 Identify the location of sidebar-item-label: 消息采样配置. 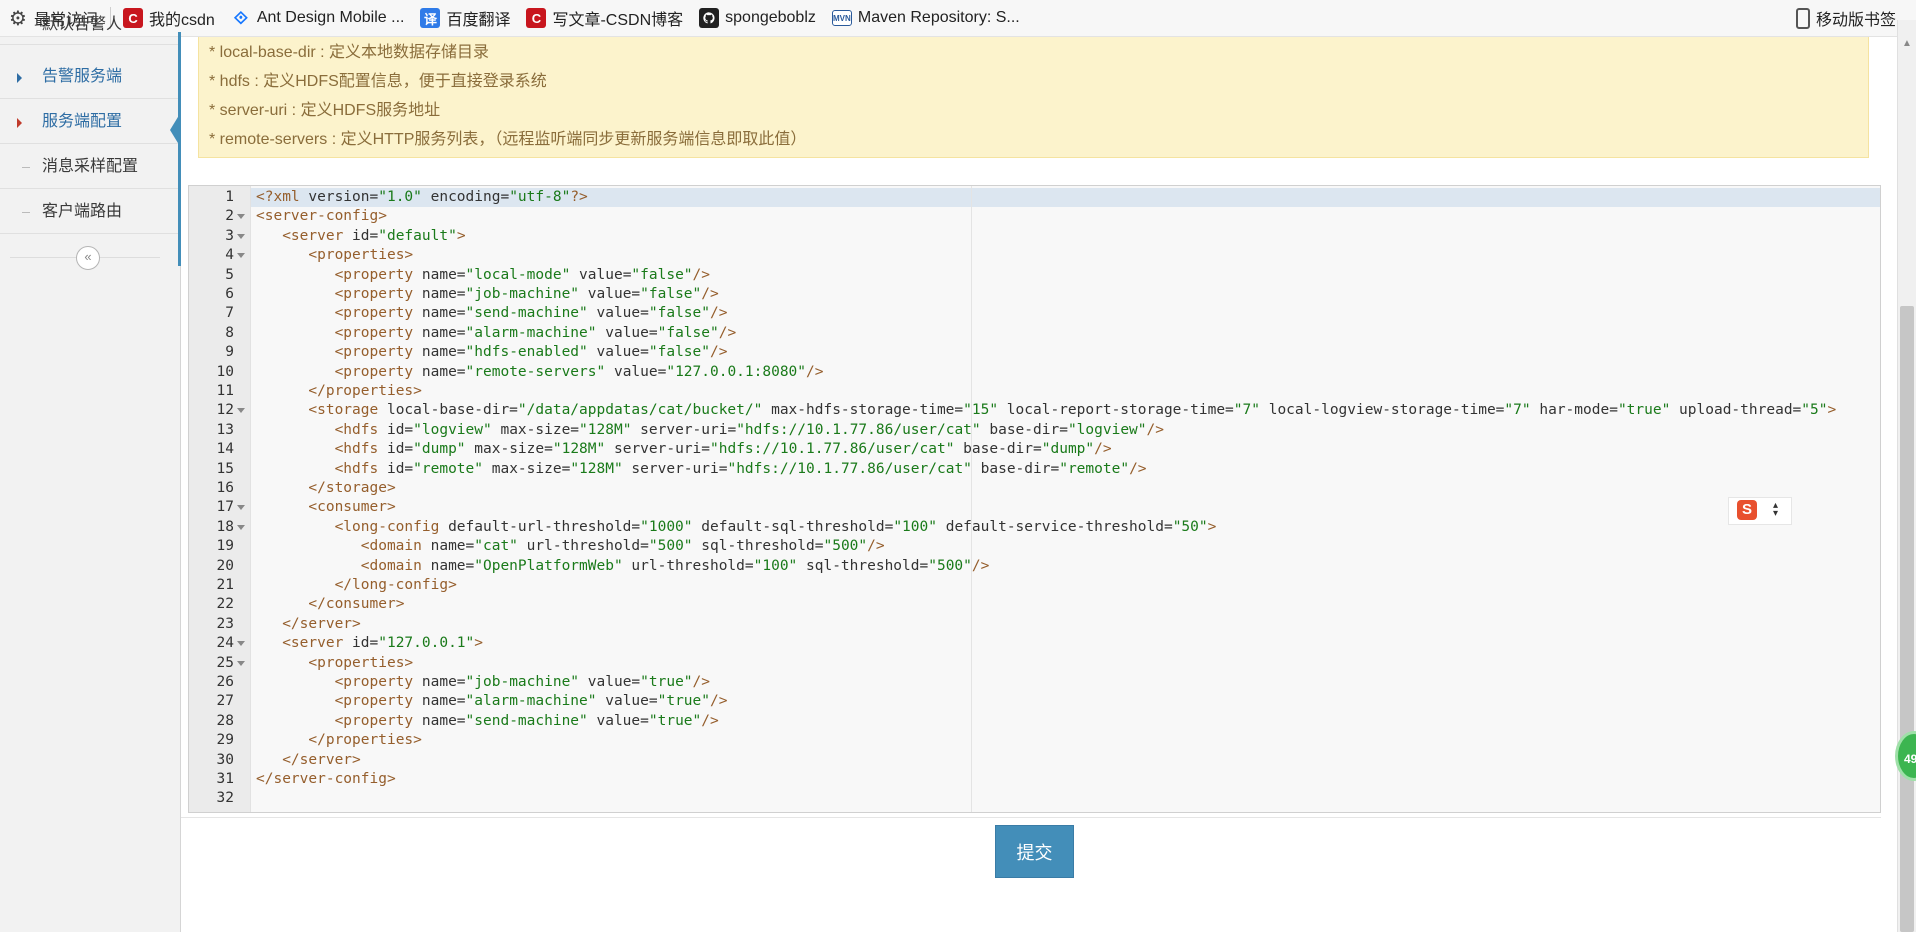
(90, 166).